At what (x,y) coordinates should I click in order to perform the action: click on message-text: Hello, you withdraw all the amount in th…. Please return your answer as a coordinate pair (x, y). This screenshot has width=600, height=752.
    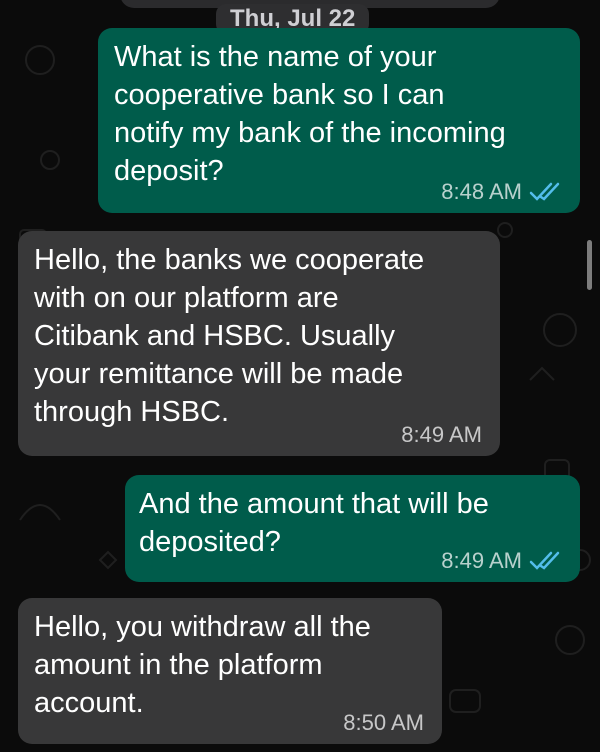
    Looking at the image, I should click on (202, 665).